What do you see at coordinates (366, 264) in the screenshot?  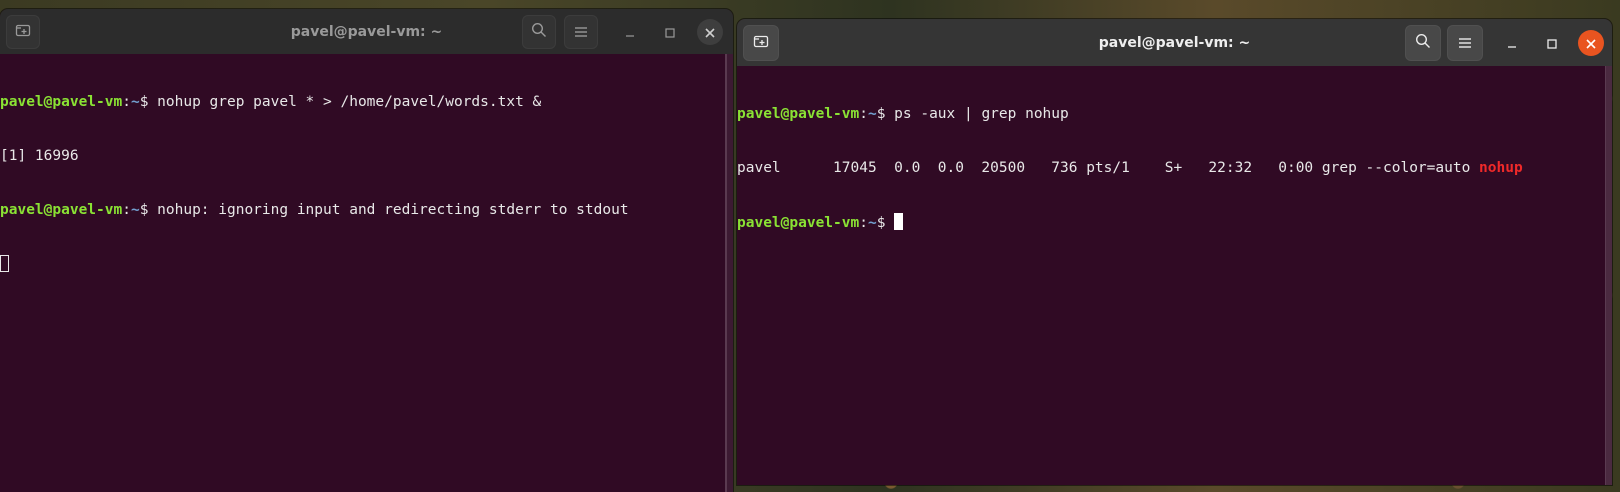 I see `terminal-line` at bounding box center [366, 264].